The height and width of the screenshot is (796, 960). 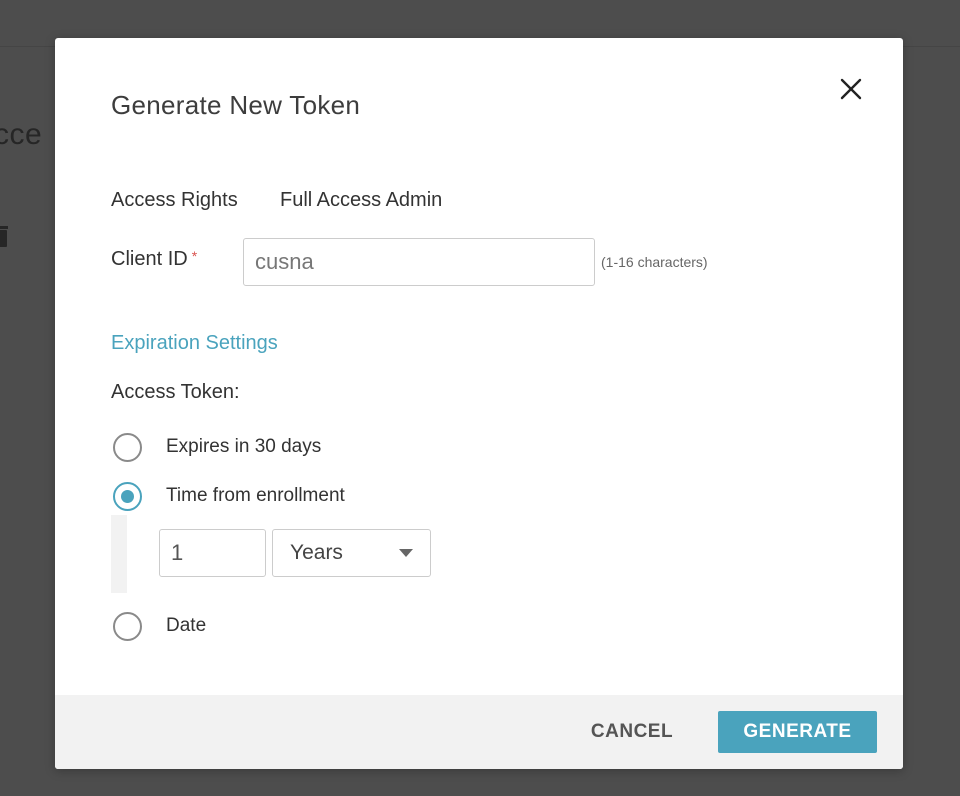 I want to click on close-icon, so click(x=851, y=89).